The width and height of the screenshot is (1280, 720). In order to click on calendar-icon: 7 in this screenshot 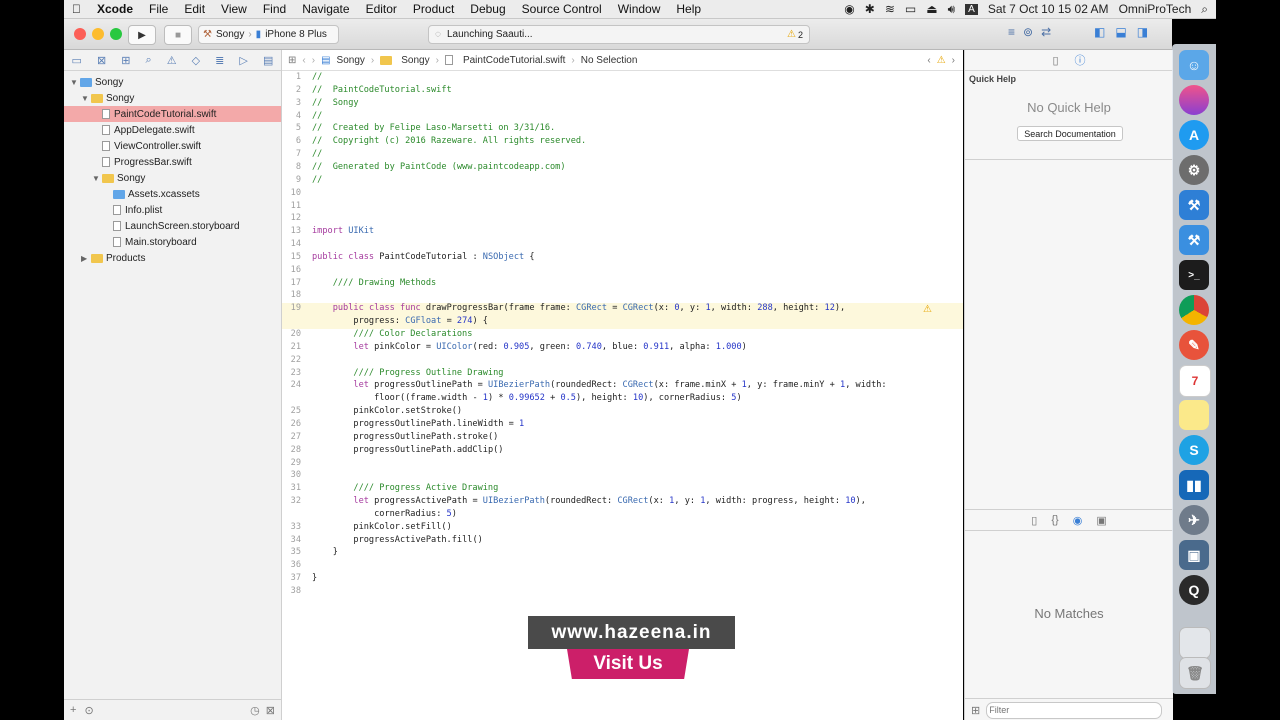, I will do `click(1195, 381)`.